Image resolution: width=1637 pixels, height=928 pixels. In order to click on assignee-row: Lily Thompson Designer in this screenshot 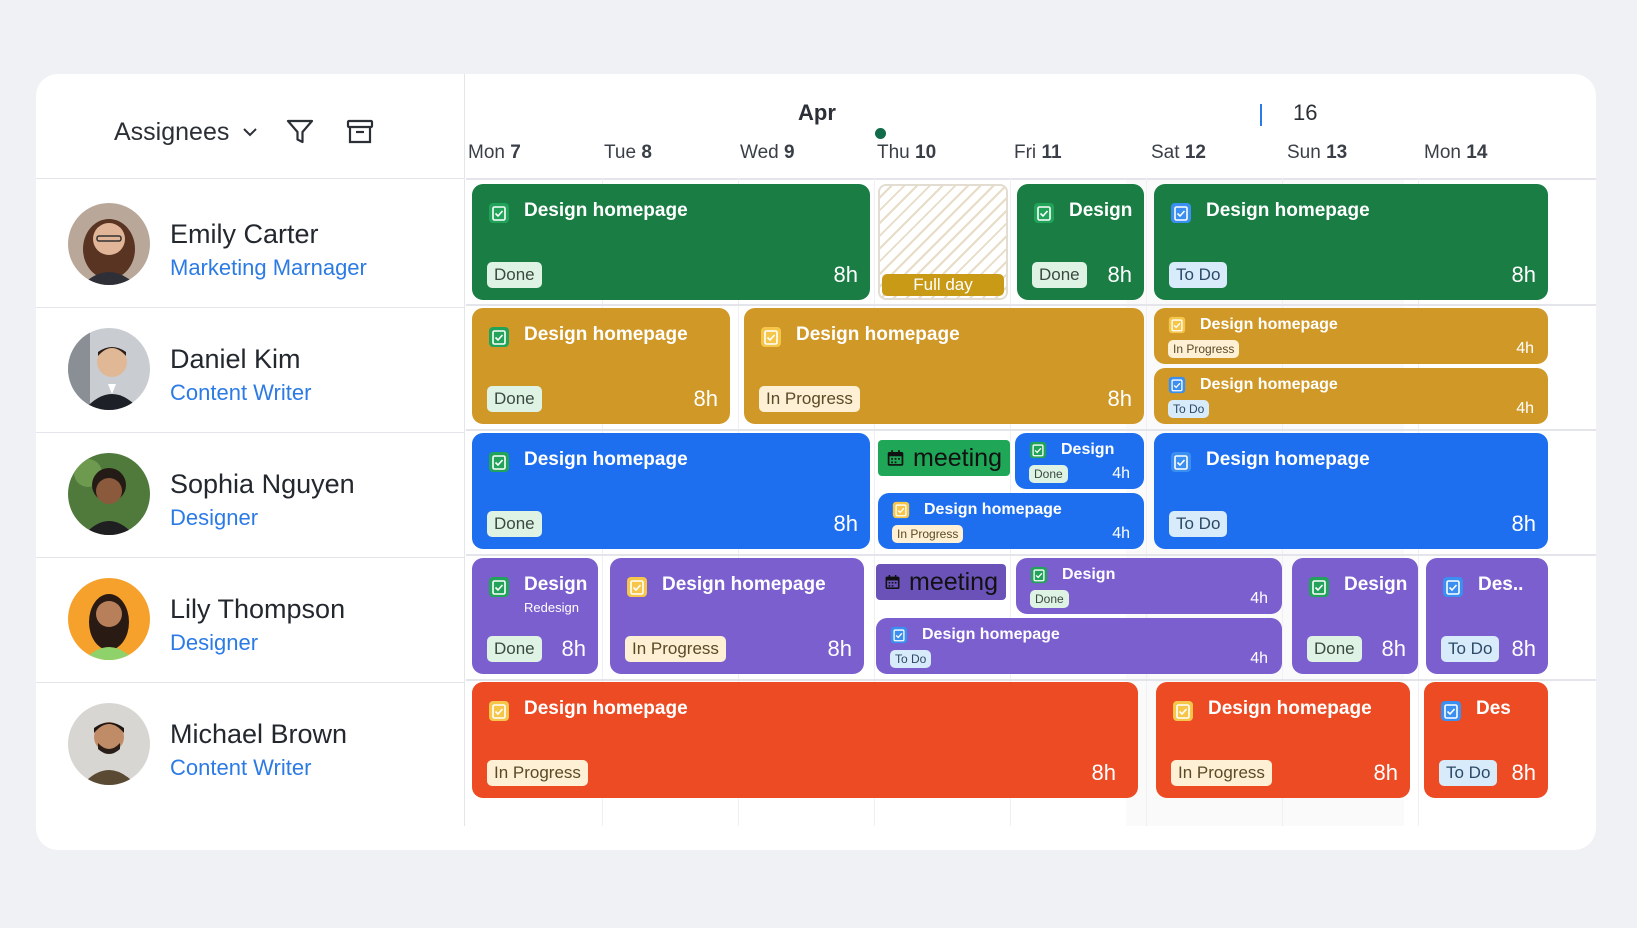, I will do `click(250, 618)`.